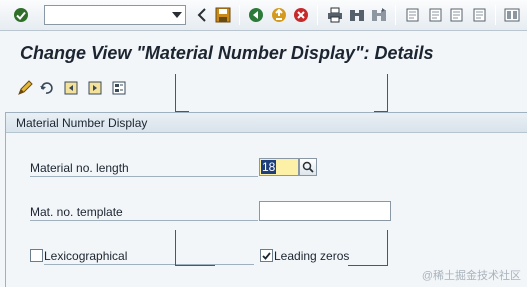 Image resolution: width=527 pixels, height=287 pixels. Describe the element at coordinates (119, 88) in the screenshot. I see `variable-list-icon` at that location.